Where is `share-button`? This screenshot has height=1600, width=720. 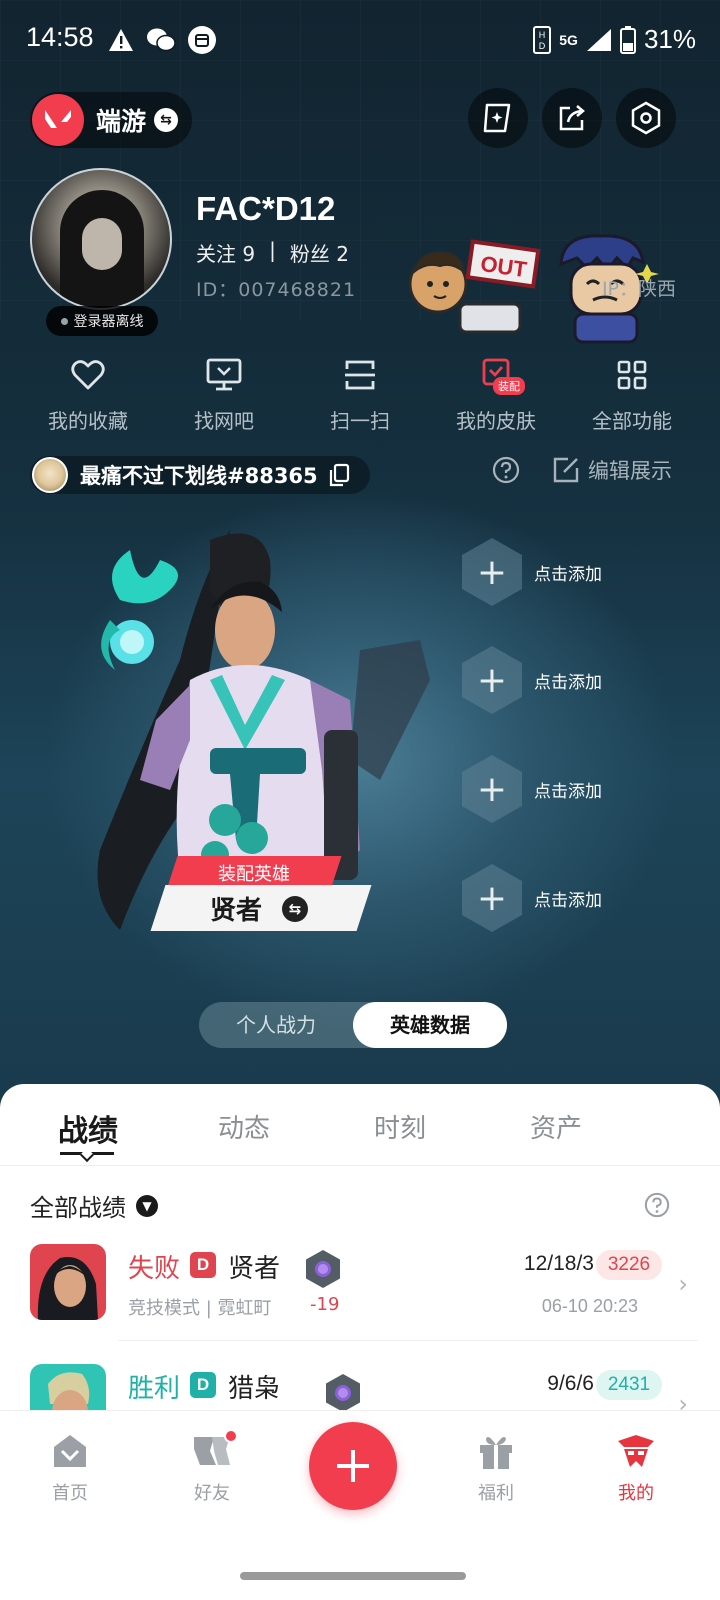
share-button is located at coordinates (572, 118).